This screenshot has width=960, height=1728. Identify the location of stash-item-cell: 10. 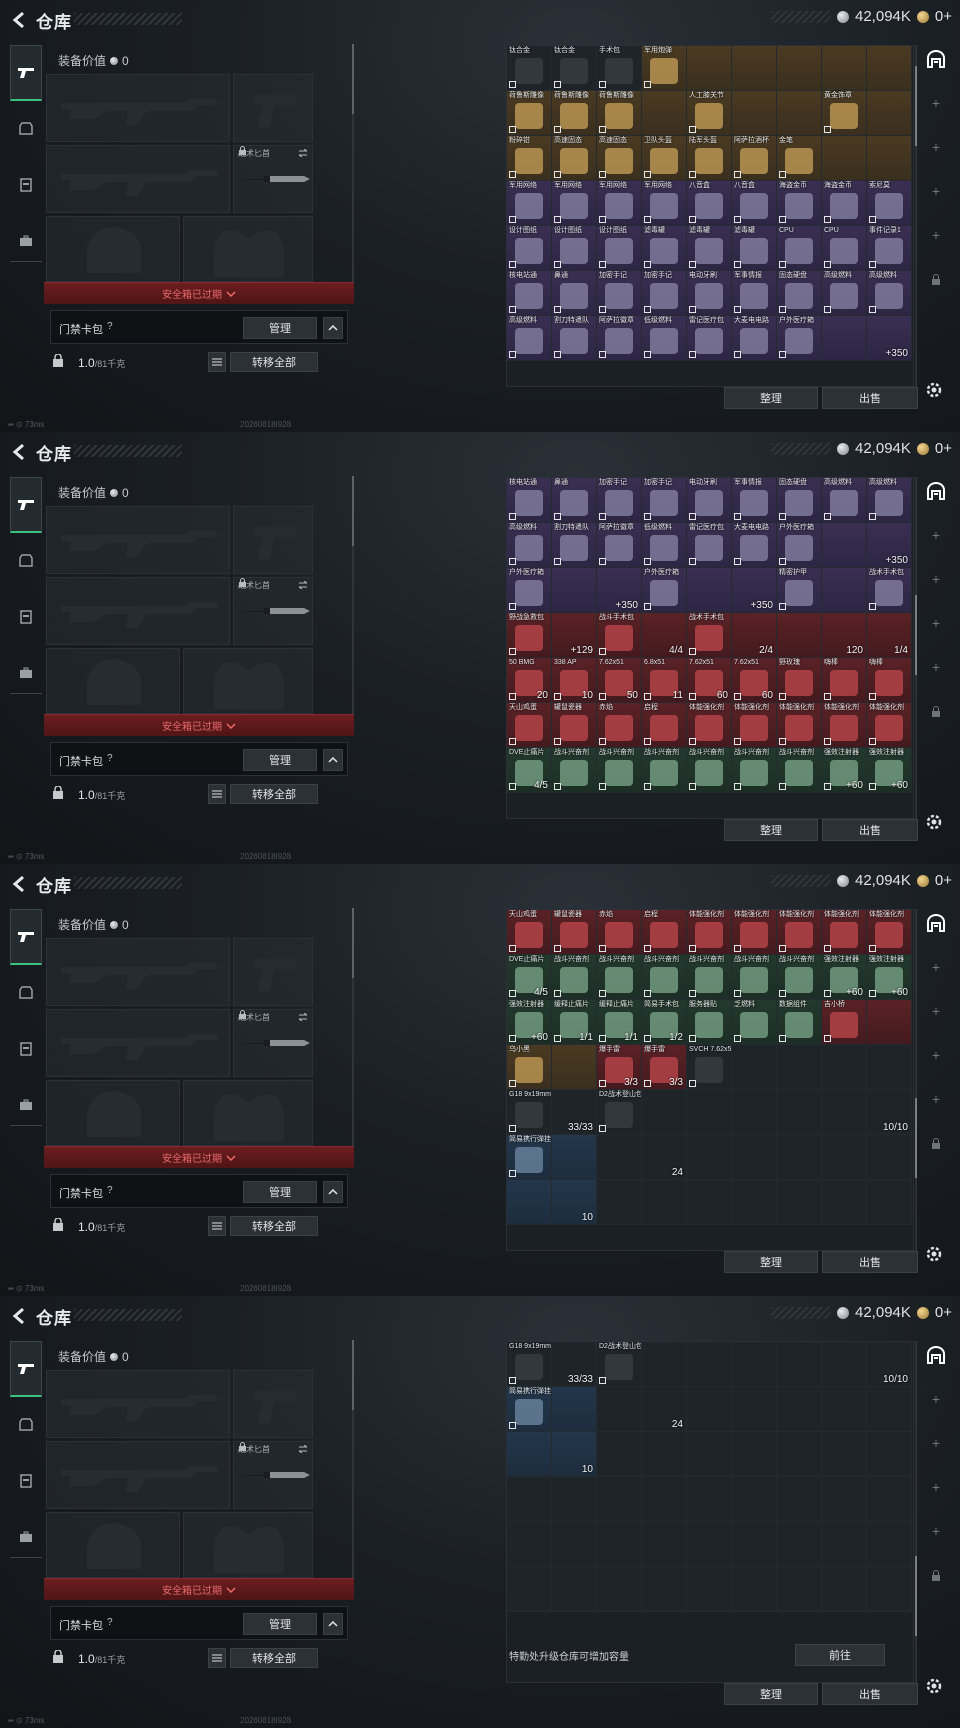
(574, 1454).